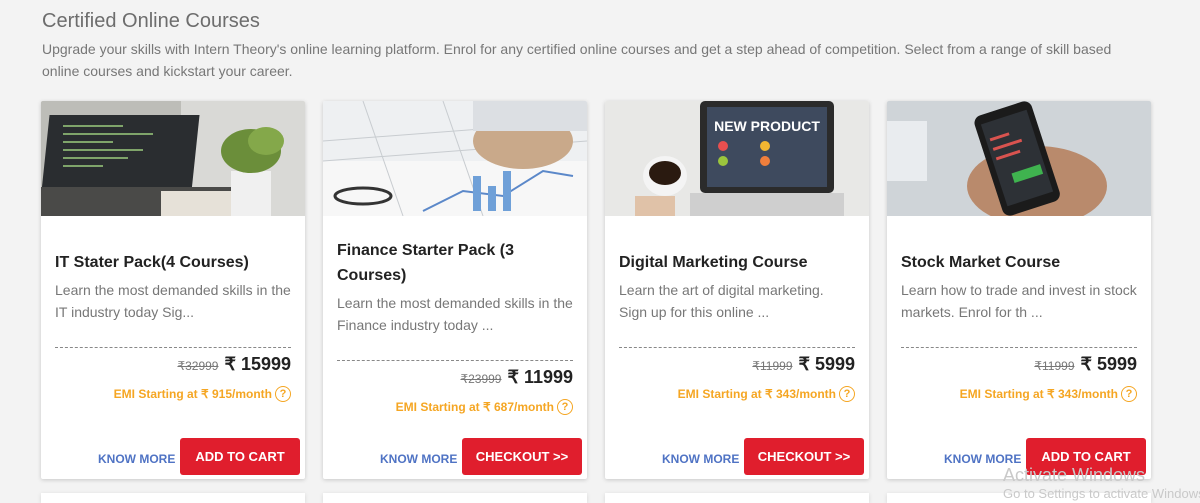 Image resolution: width=1200 pixels, height=503 pixels. Describe the element at coordinates (173, 262) in the screenshot. I see `course-title: IT Stater Pack(4 Courses)` at that location.